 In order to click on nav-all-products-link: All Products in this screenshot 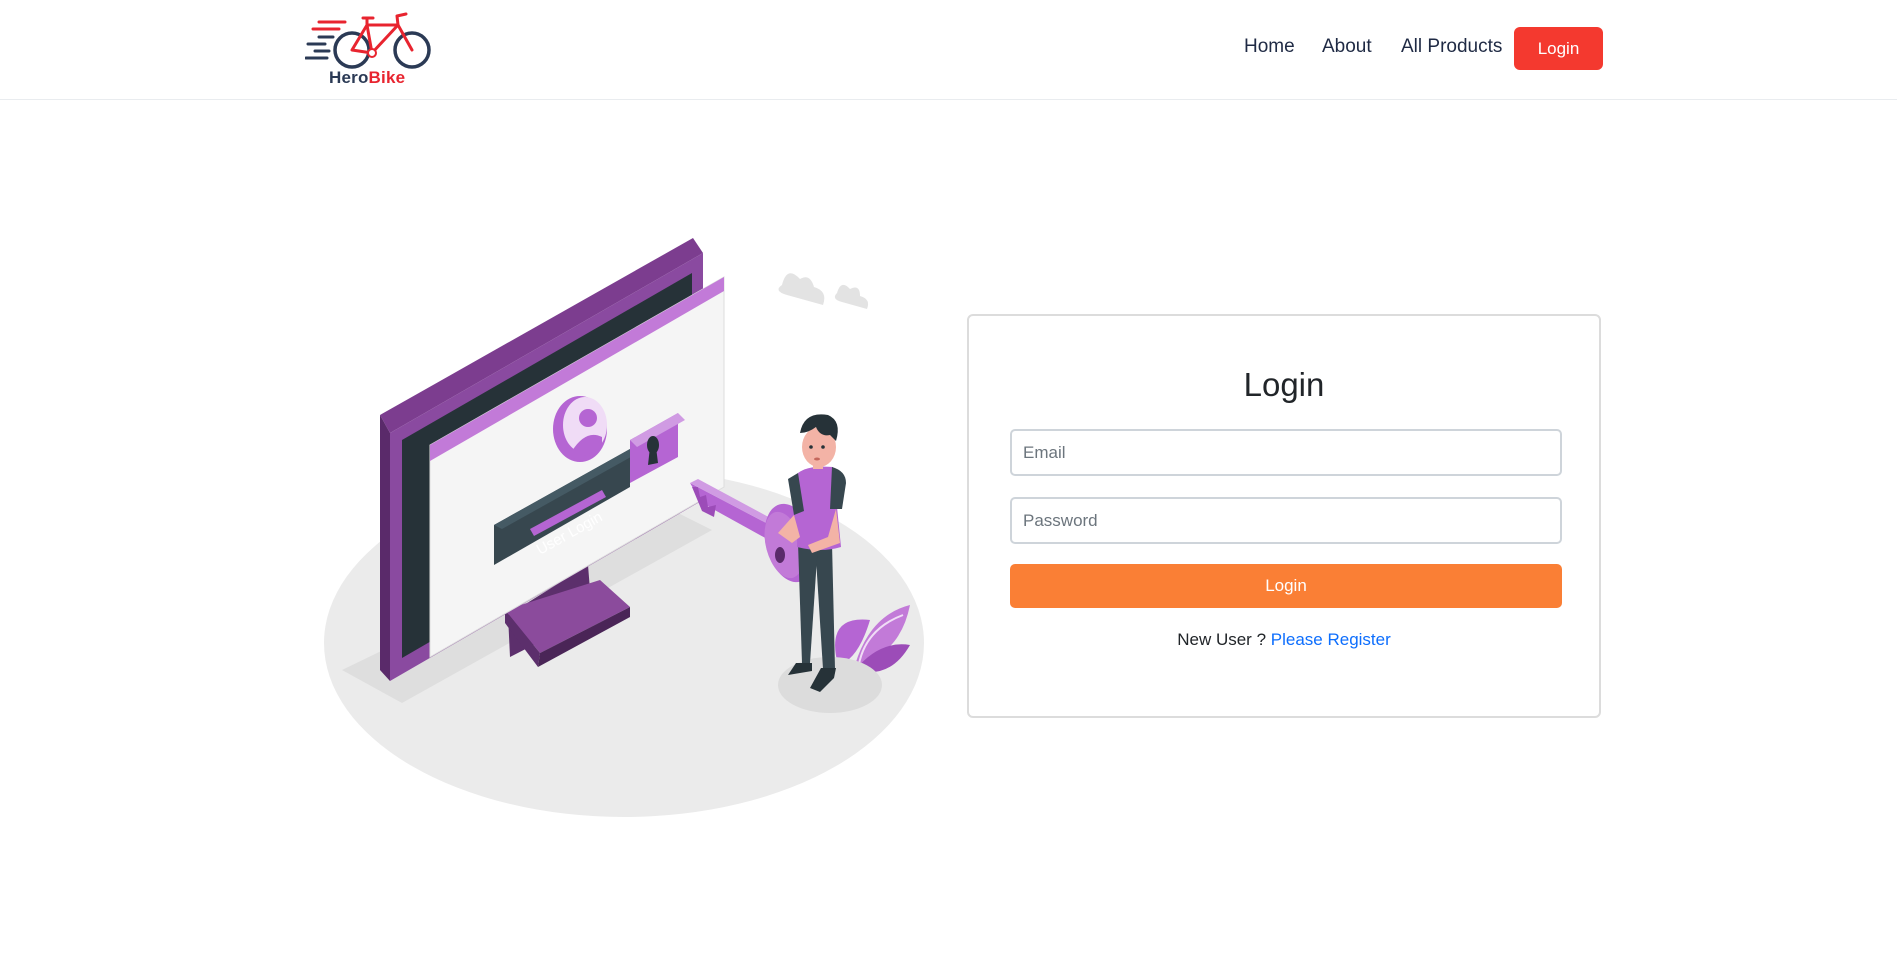, I will do `click(1451, 47)`.